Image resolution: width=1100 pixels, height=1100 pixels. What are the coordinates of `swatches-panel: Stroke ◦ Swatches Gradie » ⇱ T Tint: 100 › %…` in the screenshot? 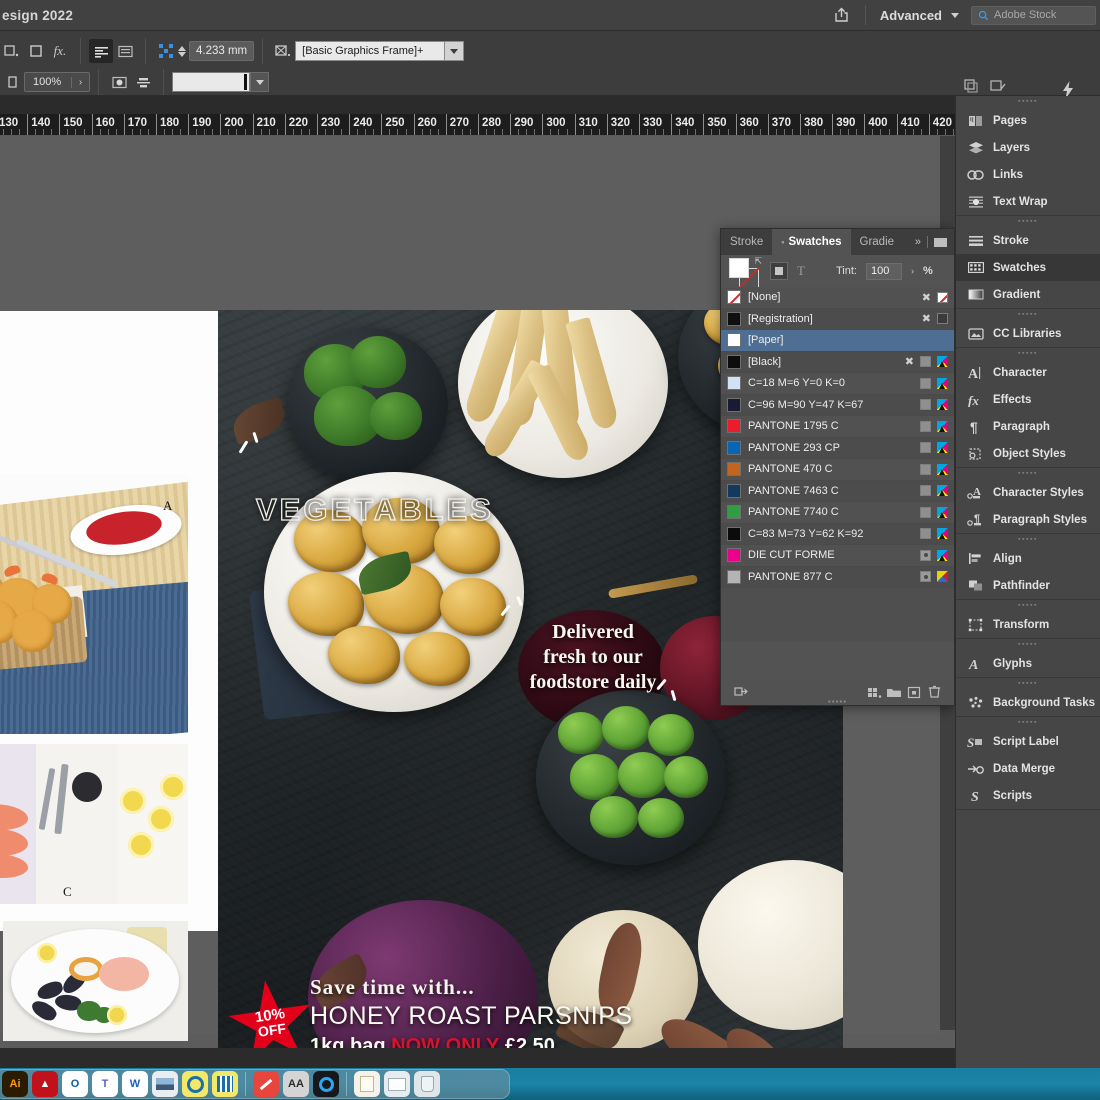 It's located at (837, 467).